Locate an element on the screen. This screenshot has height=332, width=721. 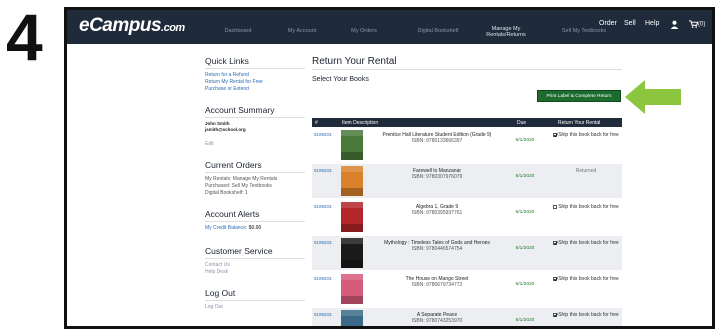
help-link: Help is located at coordinates (652, 23).